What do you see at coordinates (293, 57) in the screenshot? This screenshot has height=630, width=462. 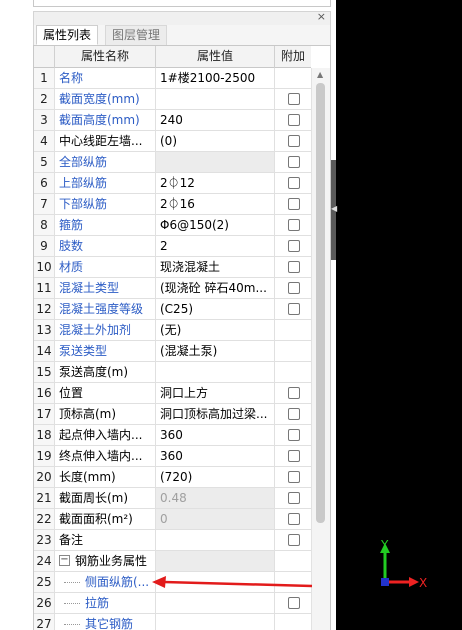 I see `header-add: 附加` at bounding box center [293, 57].